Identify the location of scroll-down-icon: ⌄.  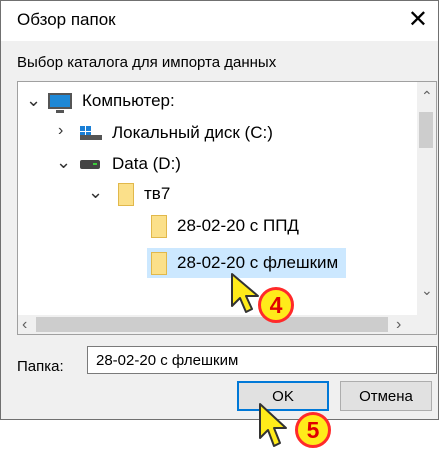
(427, 290).